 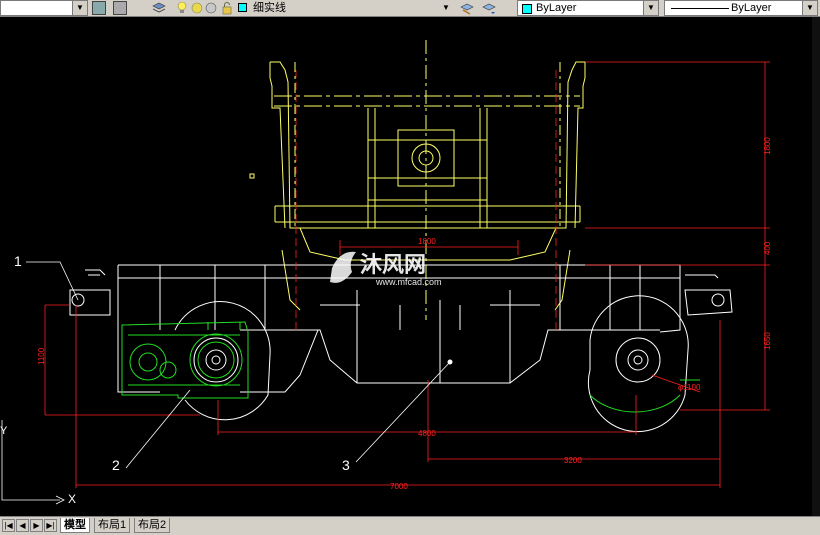 What do you see at coordinates (152, 525) in the screenshot?
I see `tab-layout2: 布局2` at bounding box center [152, 525].